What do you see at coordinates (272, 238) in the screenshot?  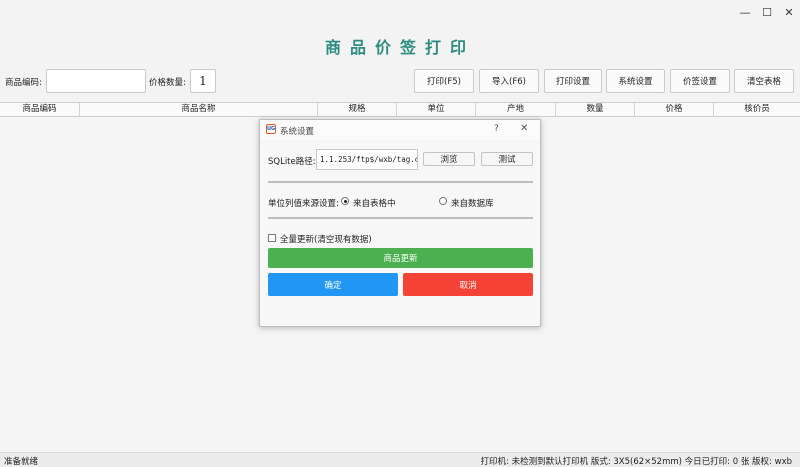 I see `full-update-checkbox` at bounding box center [272, 238].